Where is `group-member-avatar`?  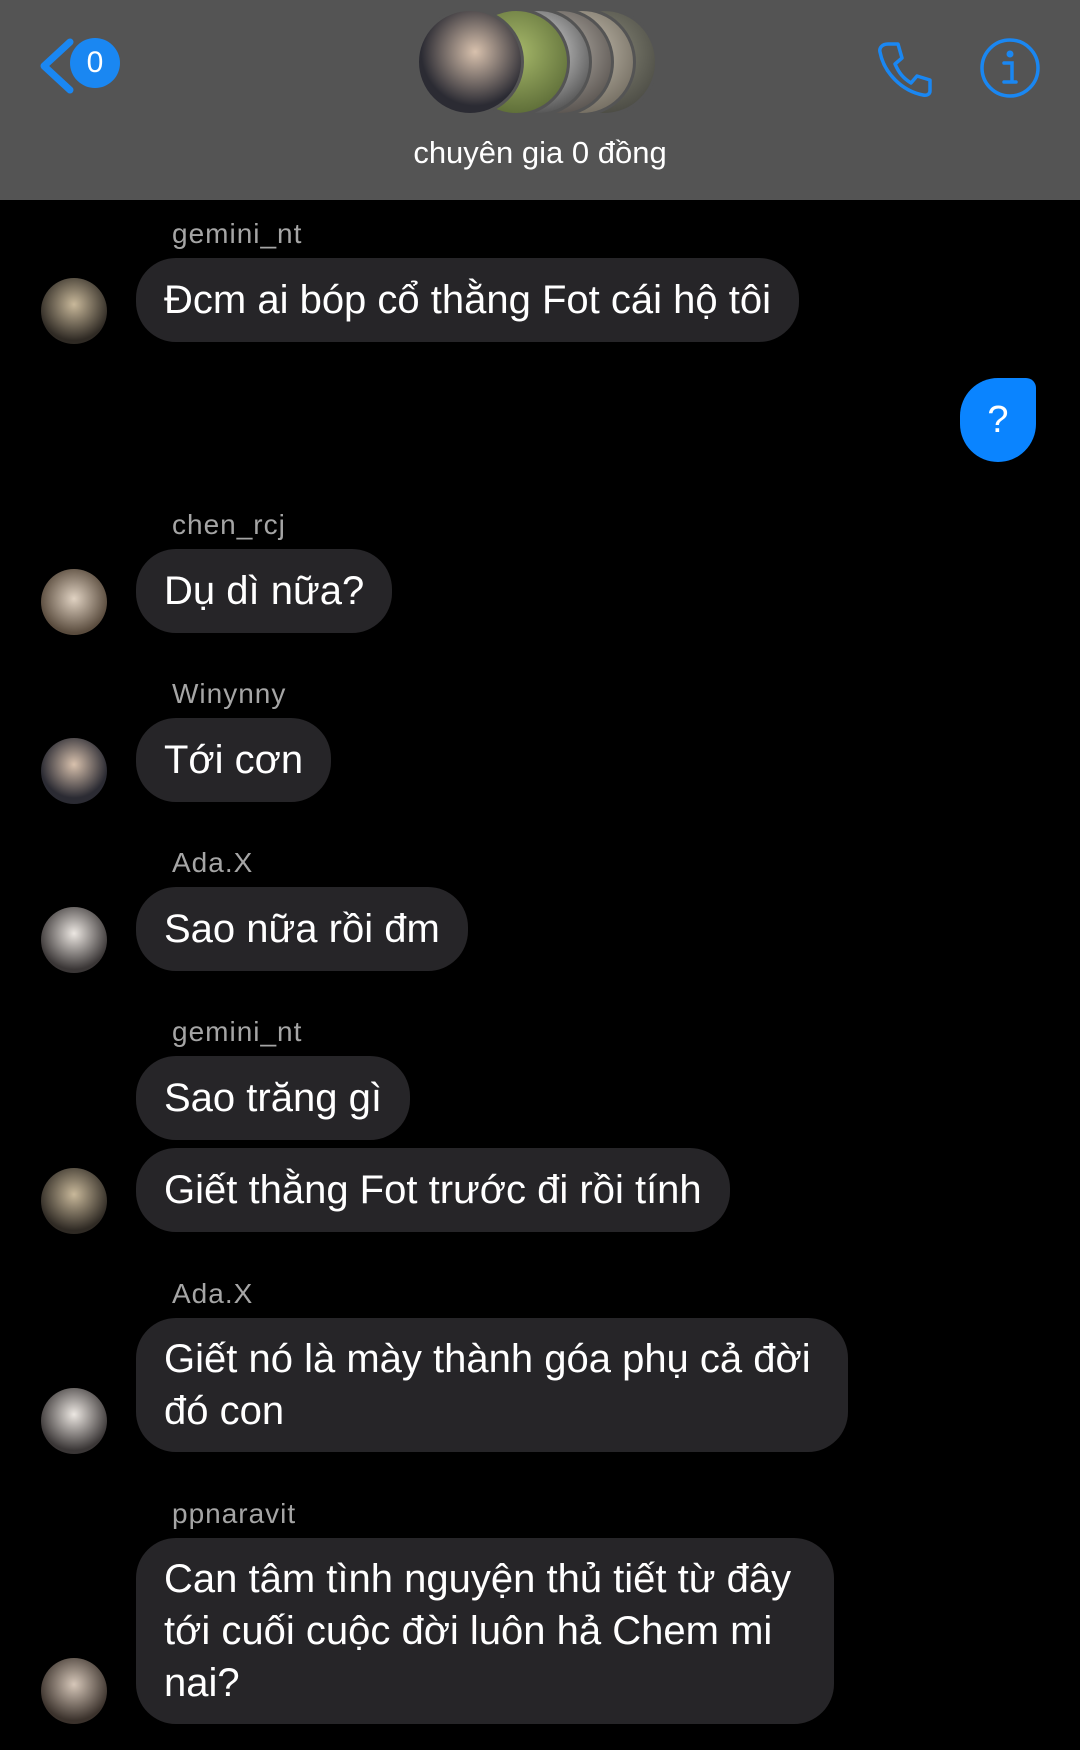
group-member-avatar is located at coordinates (470, 62).